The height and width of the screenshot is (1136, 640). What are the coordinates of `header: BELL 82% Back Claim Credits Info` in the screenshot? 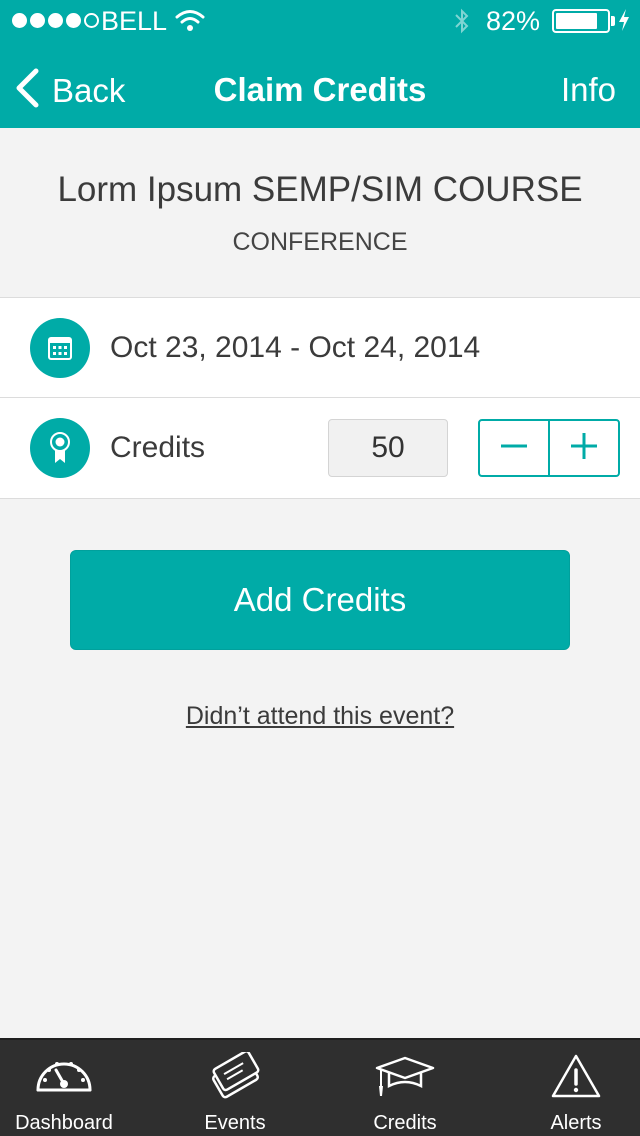 It's located at (320, 64).